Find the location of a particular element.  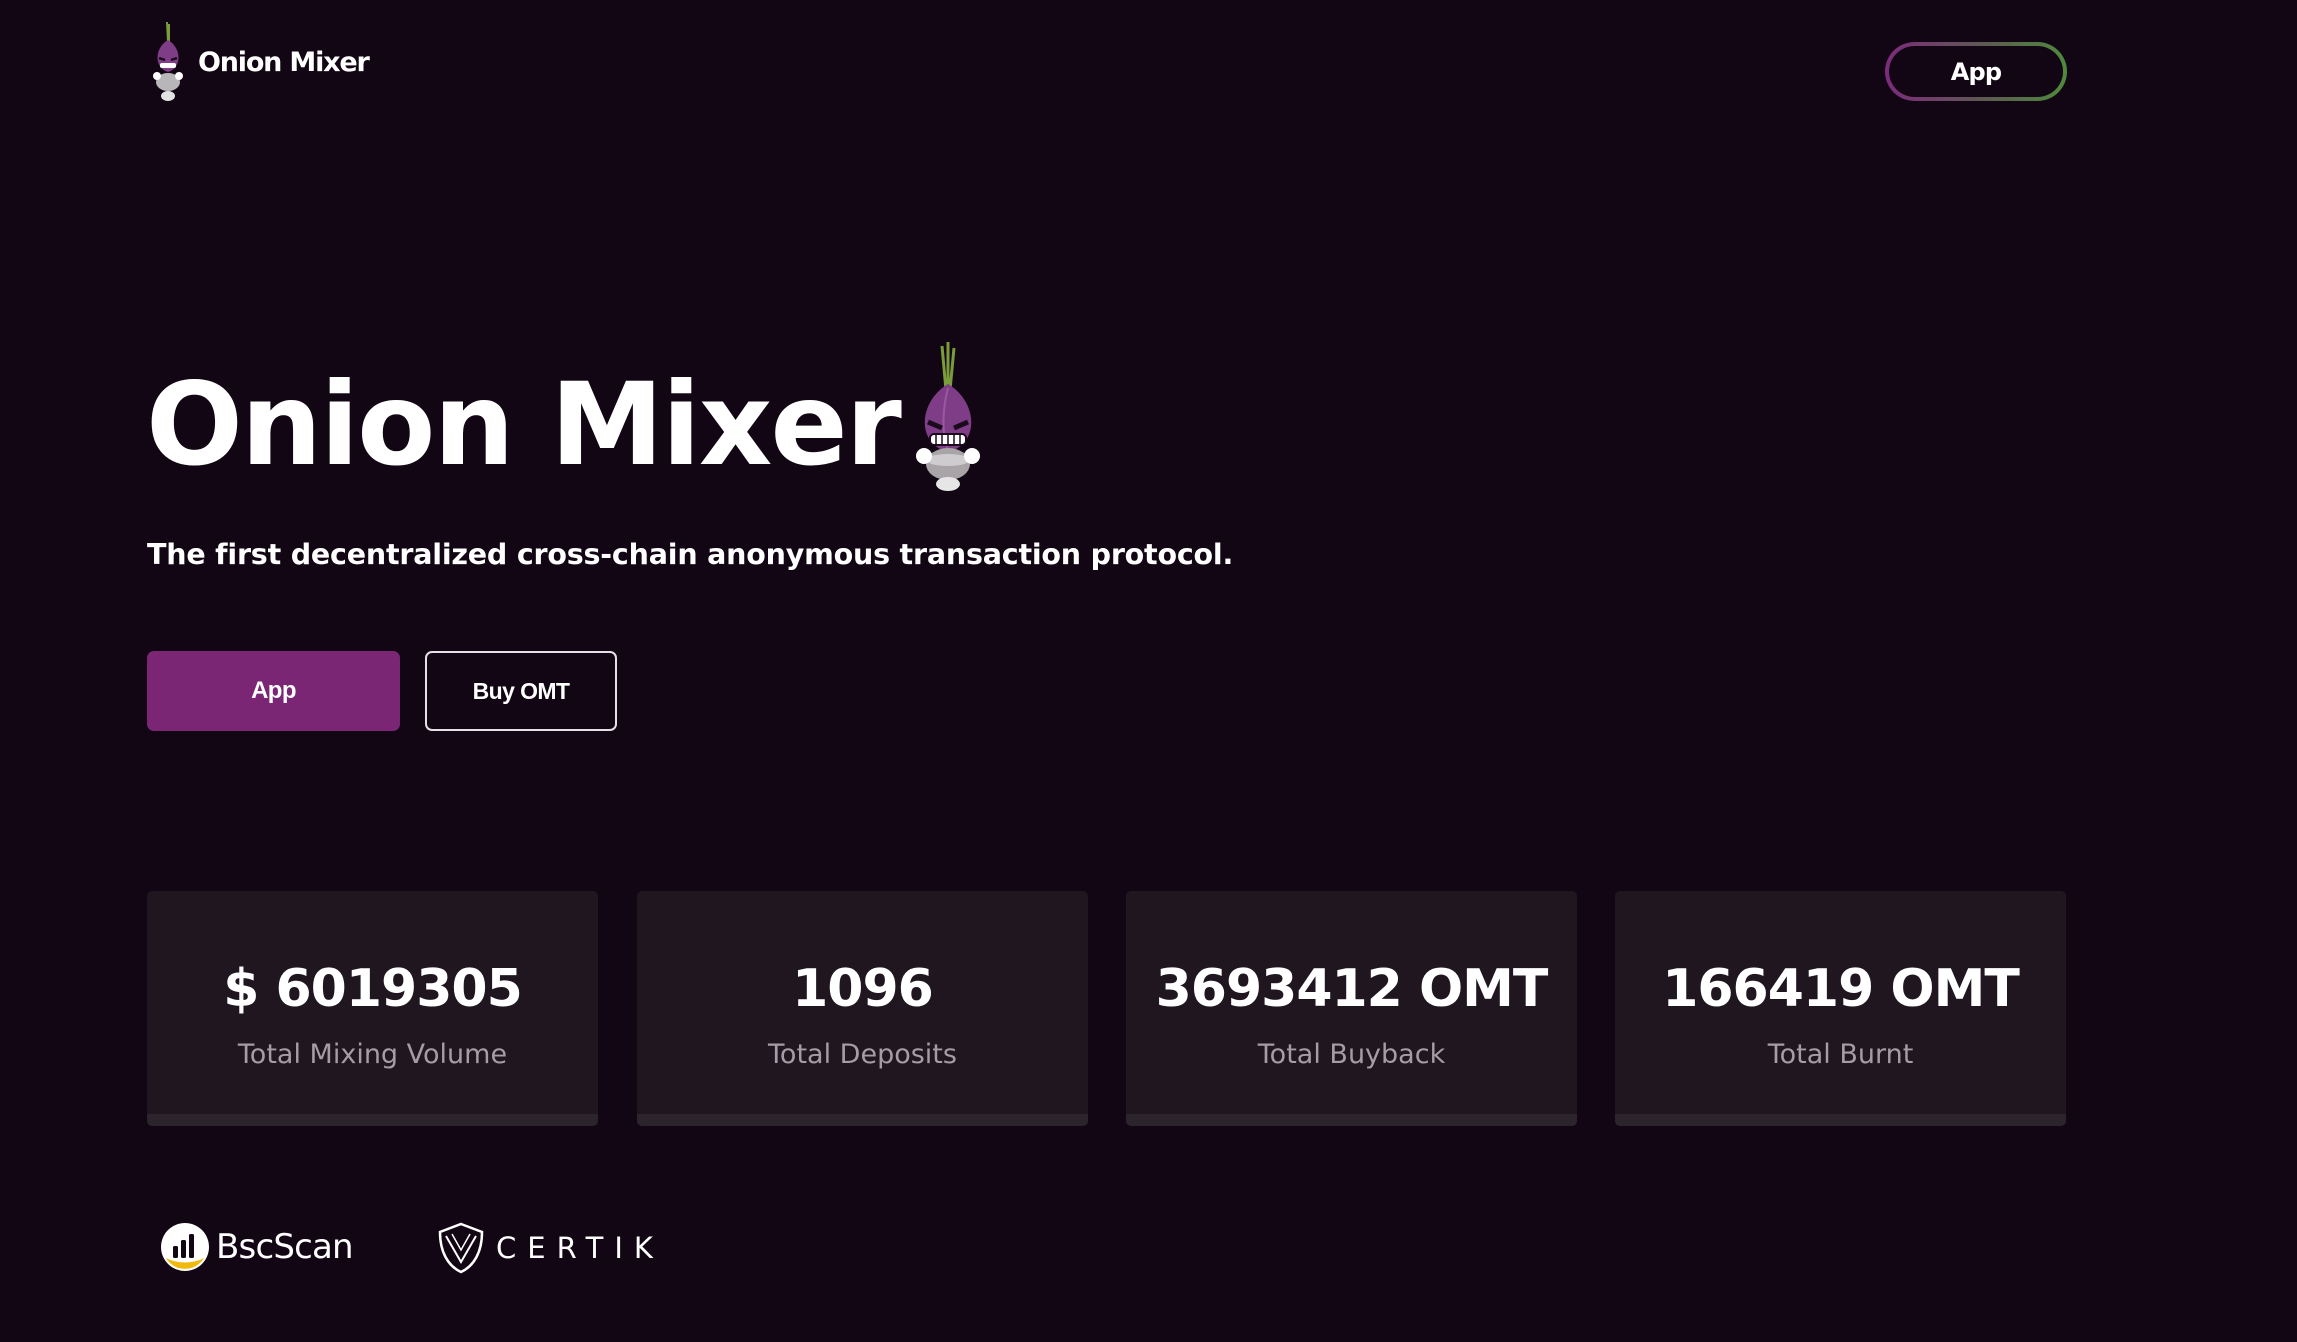

bscscan-logo-icon is located at coordinates (185, 1247).